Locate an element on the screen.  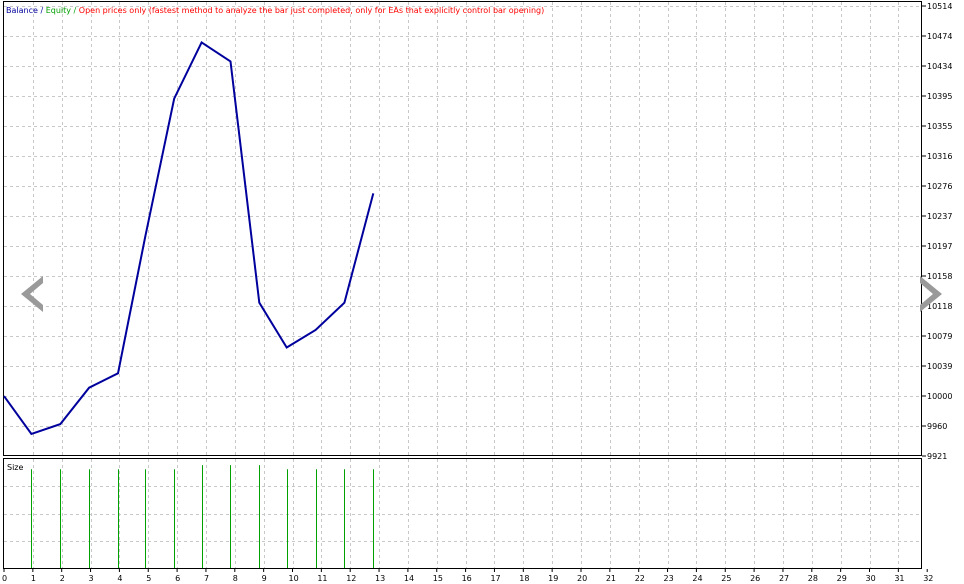
x-tick-label: 11 is located at coordinates (322, 578).